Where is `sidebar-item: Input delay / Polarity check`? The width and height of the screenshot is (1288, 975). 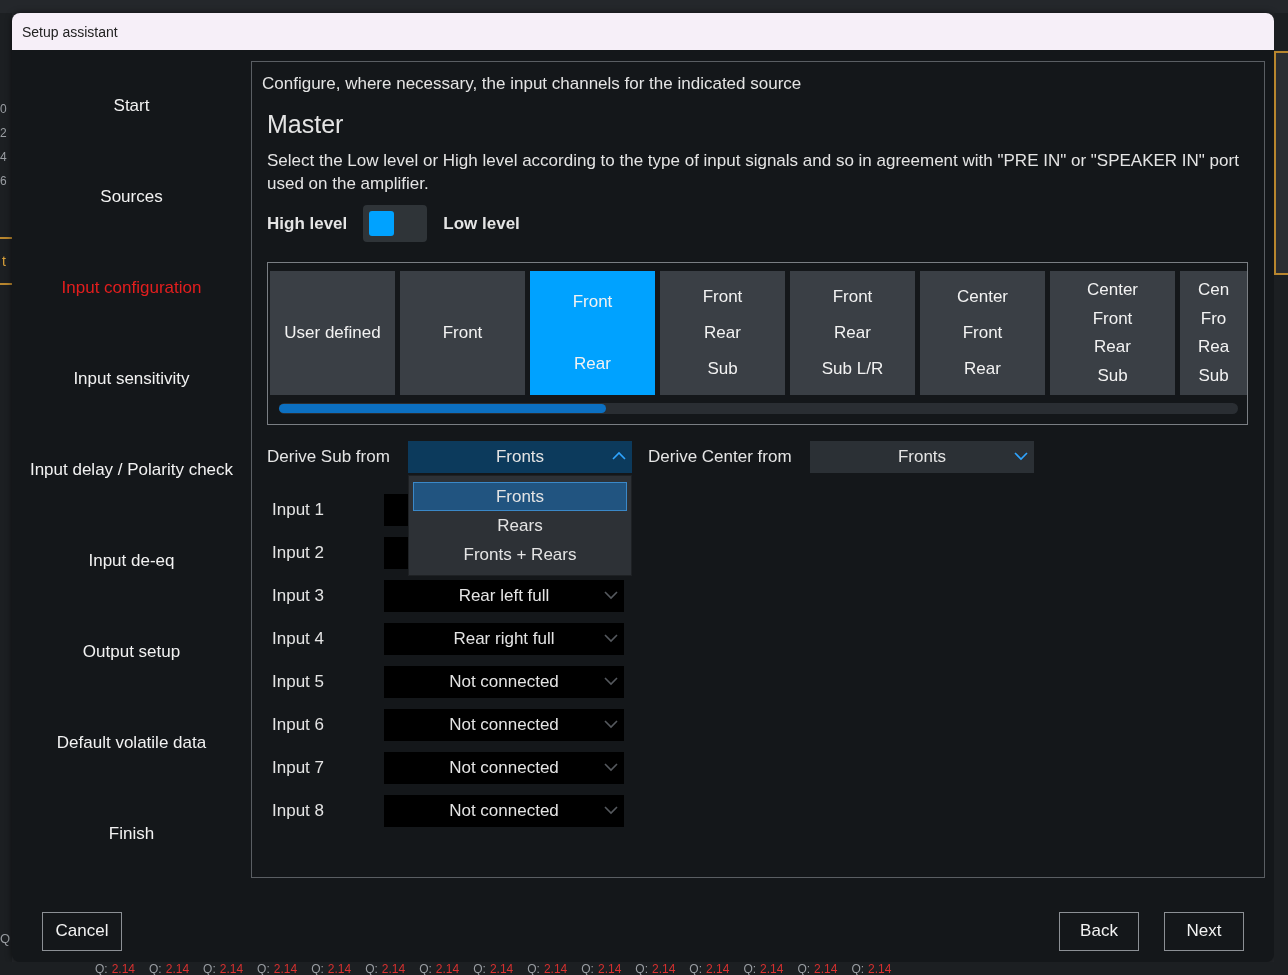
sidebar-item: Input delay / Polarity check is located at coordinates (131, 470).